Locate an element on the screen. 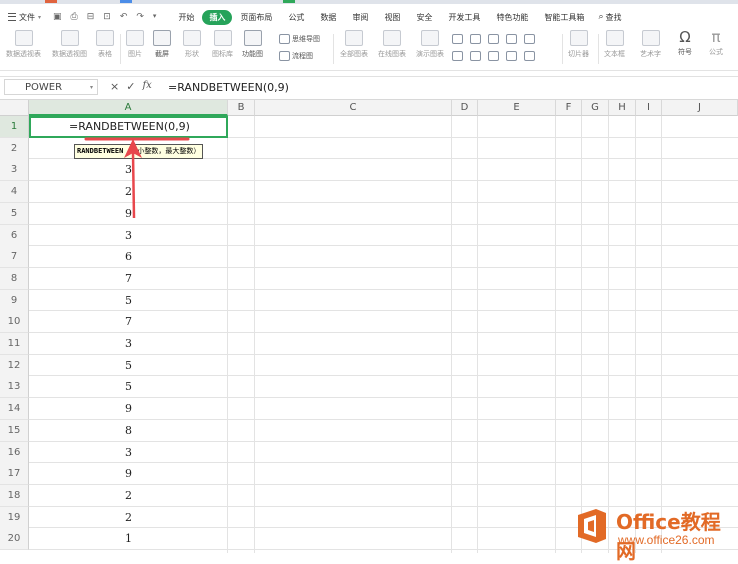 Image resolution: width=738 pixels, height=564 pixels. art-text-button: 艺术字 is located at coordinates (650, 44).